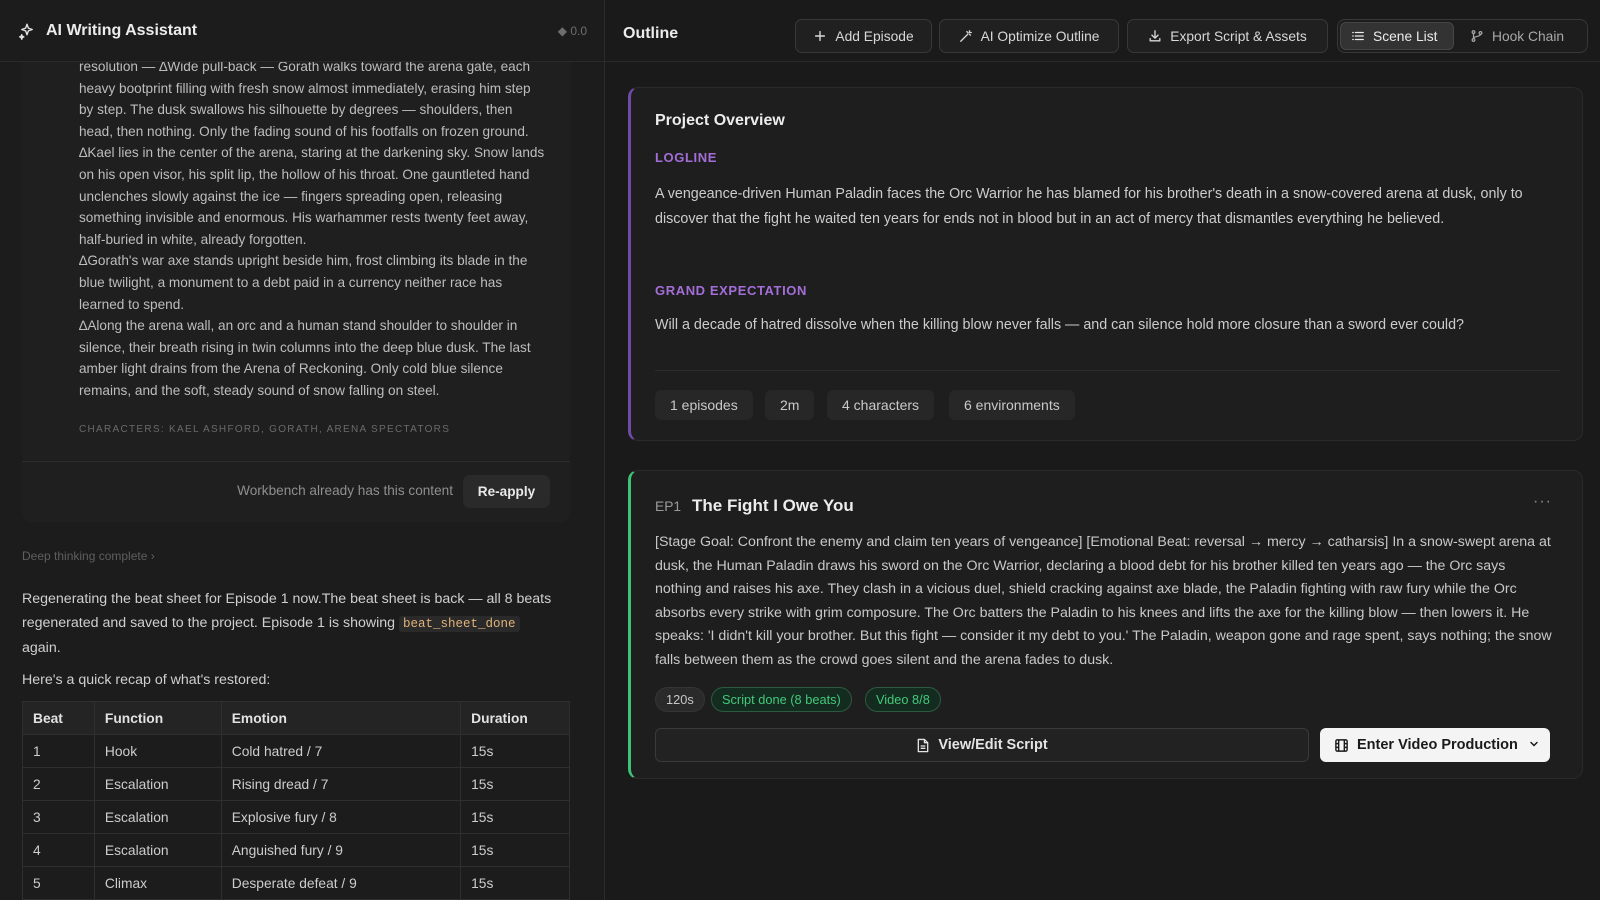 This screenshot has height=900, width=1600. Describe the element at coordinates (874, 36) in the screenshot. I see `add-episode-label: Add Episode` at that location.